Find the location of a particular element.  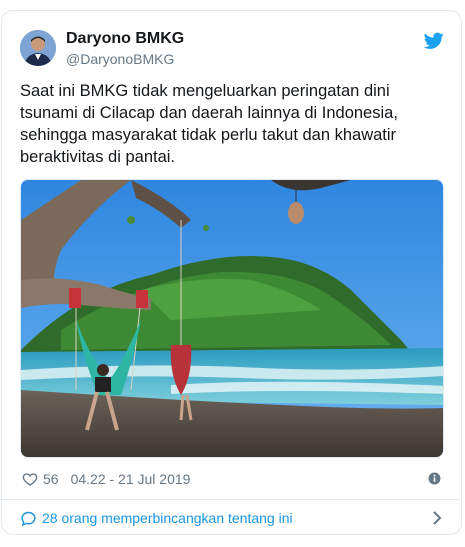

twitter-bird-icon is located at coordinates (434, 41).